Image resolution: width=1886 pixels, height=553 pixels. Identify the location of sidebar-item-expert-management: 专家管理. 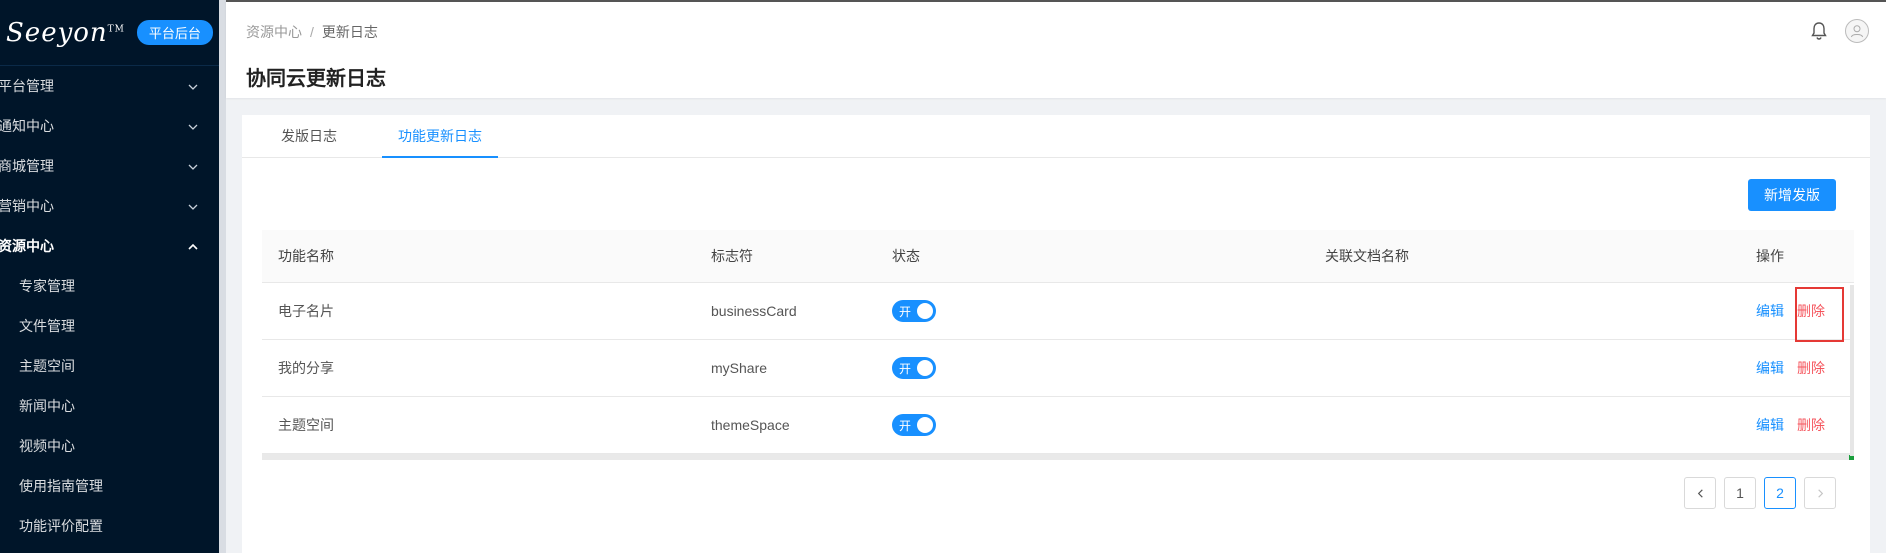
(109, 286).